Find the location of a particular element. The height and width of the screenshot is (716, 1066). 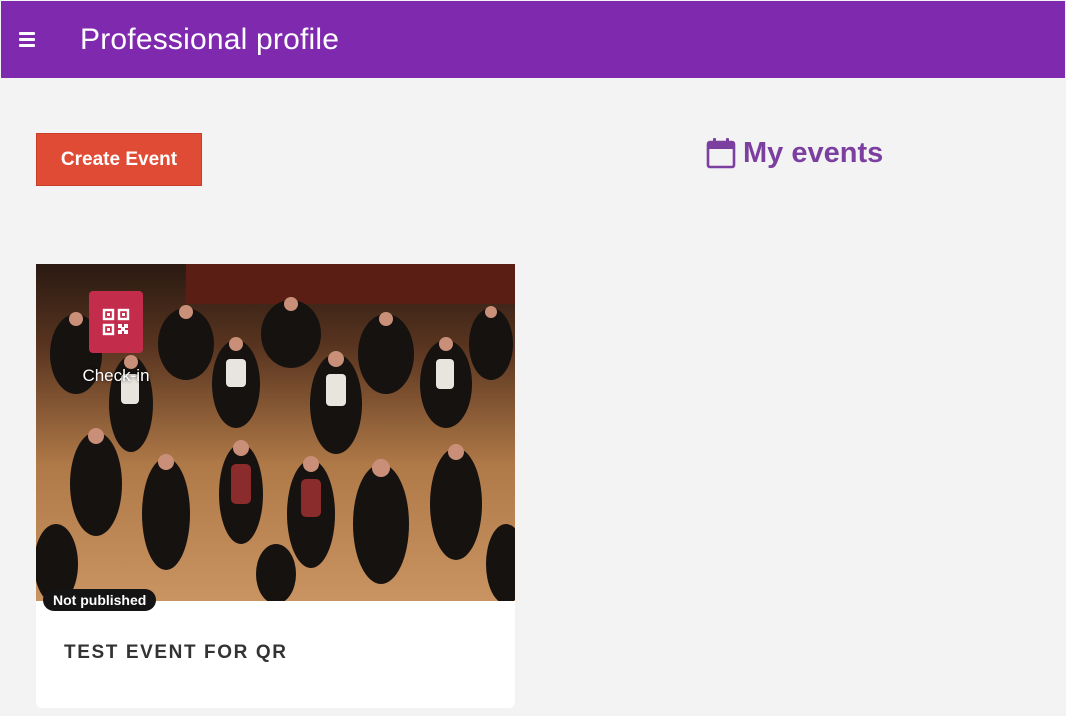

my-events-heading: My events is located at coordinates (794, 153).